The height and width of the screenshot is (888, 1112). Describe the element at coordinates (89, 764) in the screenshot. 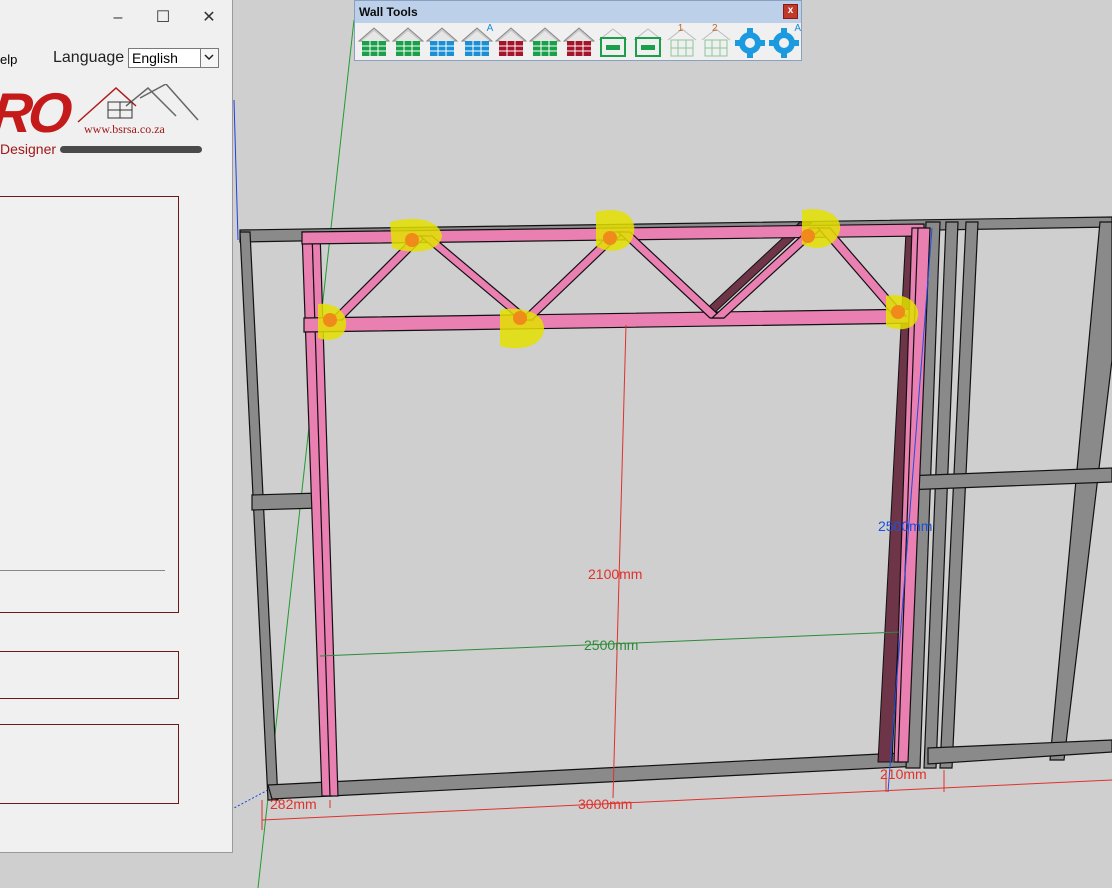

I see `bottom-panel` at that location.